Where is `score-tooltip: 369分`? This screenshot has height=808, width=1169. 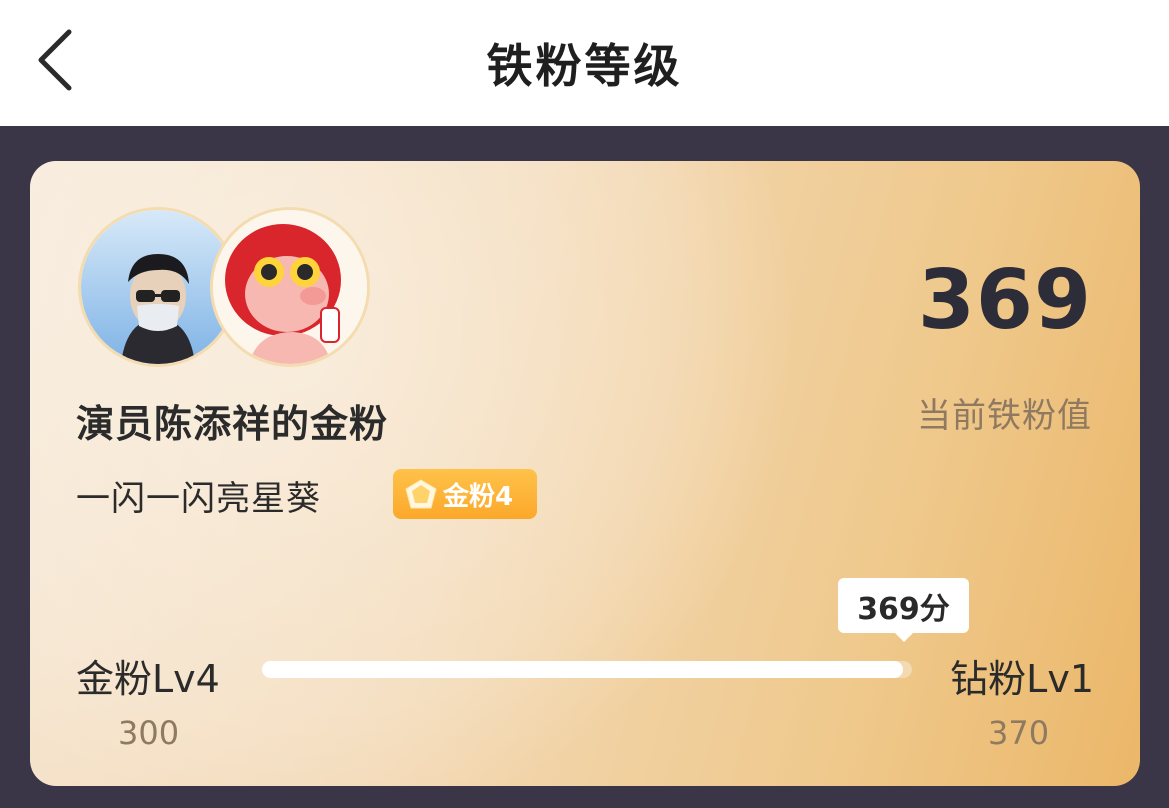
score-tooltip: 369分 is located at coordinates (903, 605).